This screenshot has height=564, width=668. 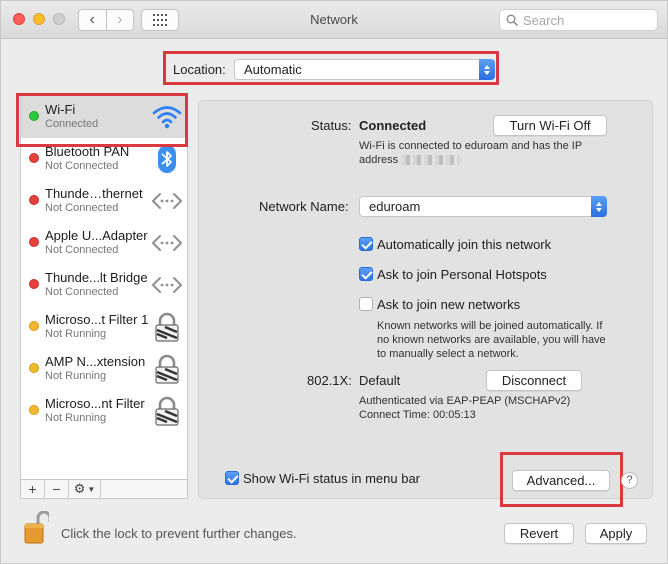 What do you see at coordinates (329, 380) in the screenshot?
I see `dot1x-label: 802.1X:` at bounding box center [329, 380].